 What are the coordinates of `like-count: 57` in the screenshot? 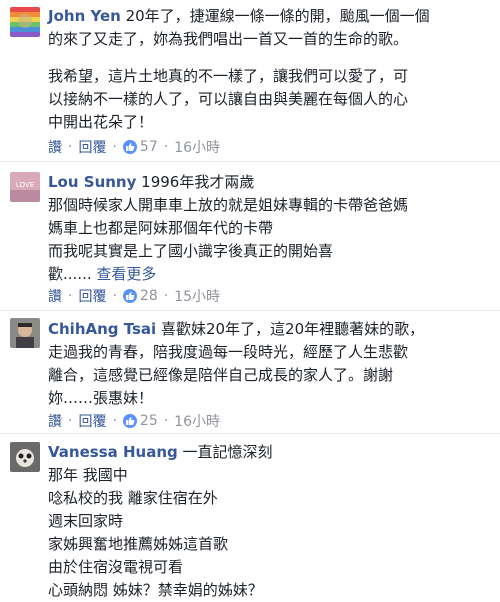 It's located at (149, 147).